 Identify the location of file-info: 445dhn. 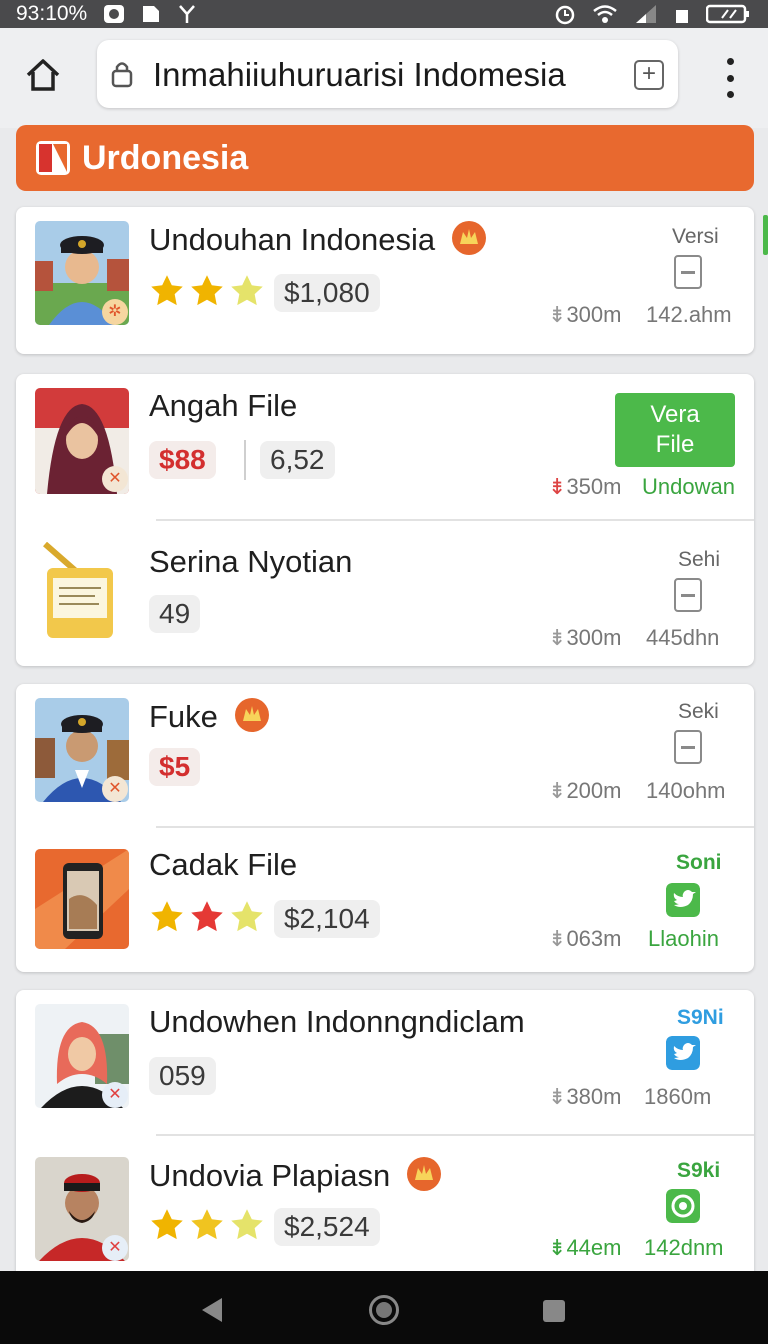
(683, 637).